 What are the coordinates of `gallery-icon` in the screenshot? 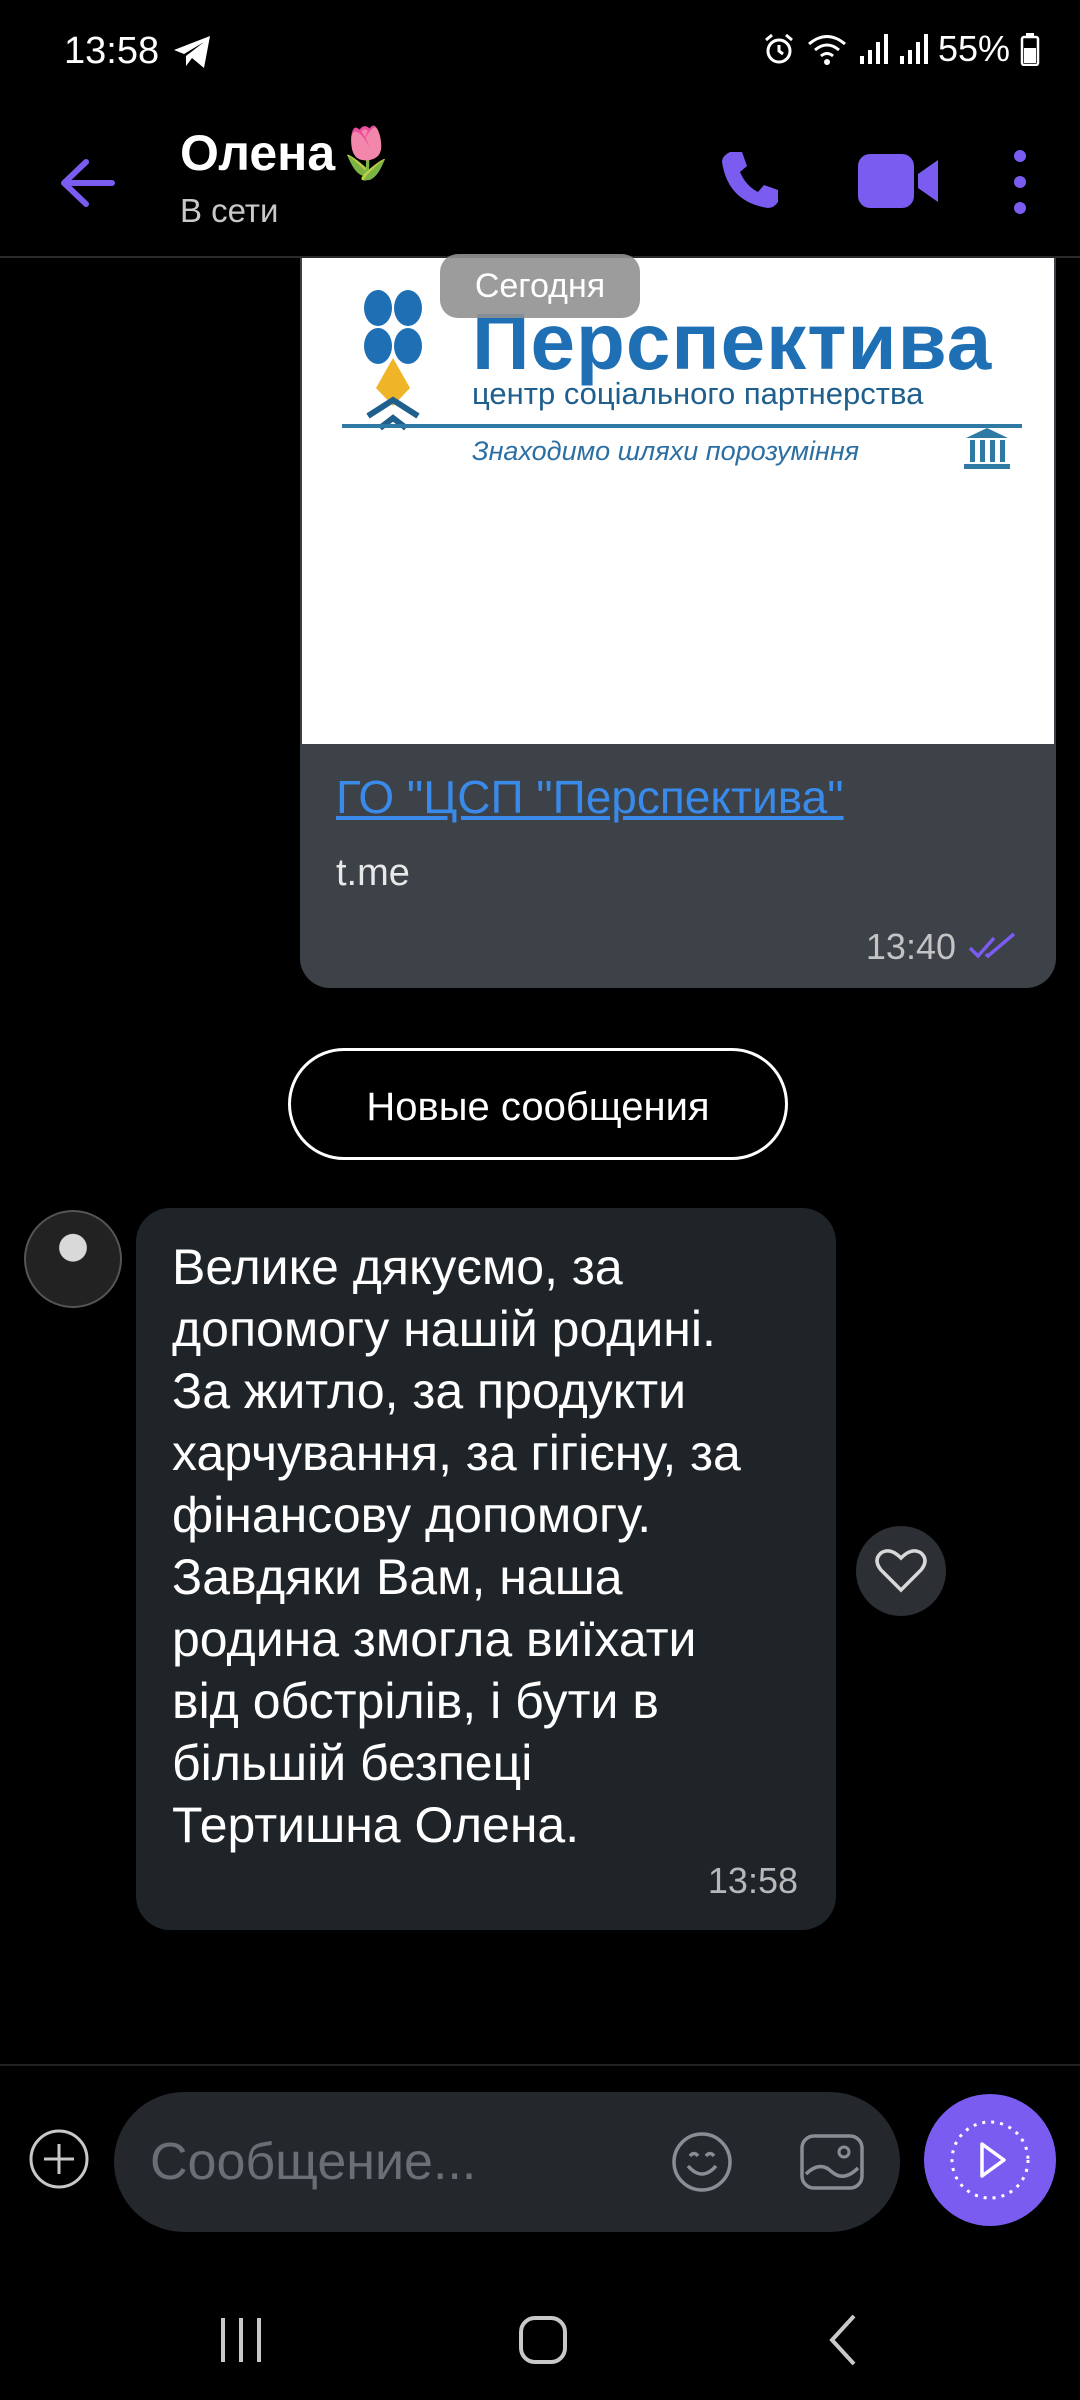 It's located at (832, 2162).